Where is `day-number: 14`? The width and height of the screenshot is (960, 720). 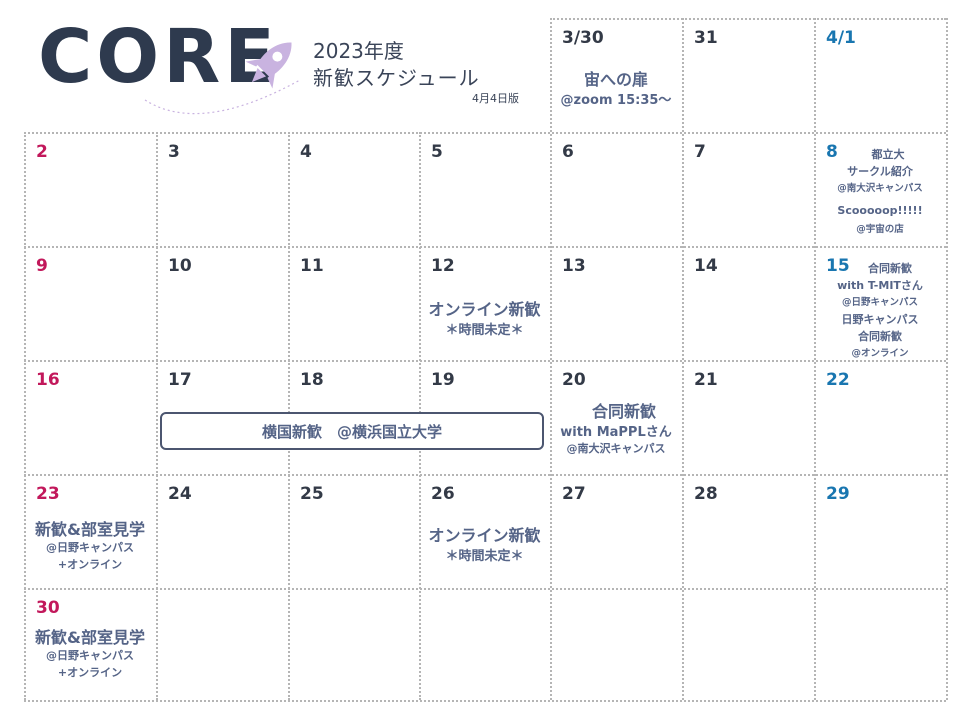
day-number: 14 is located at coordinates (706, 266).